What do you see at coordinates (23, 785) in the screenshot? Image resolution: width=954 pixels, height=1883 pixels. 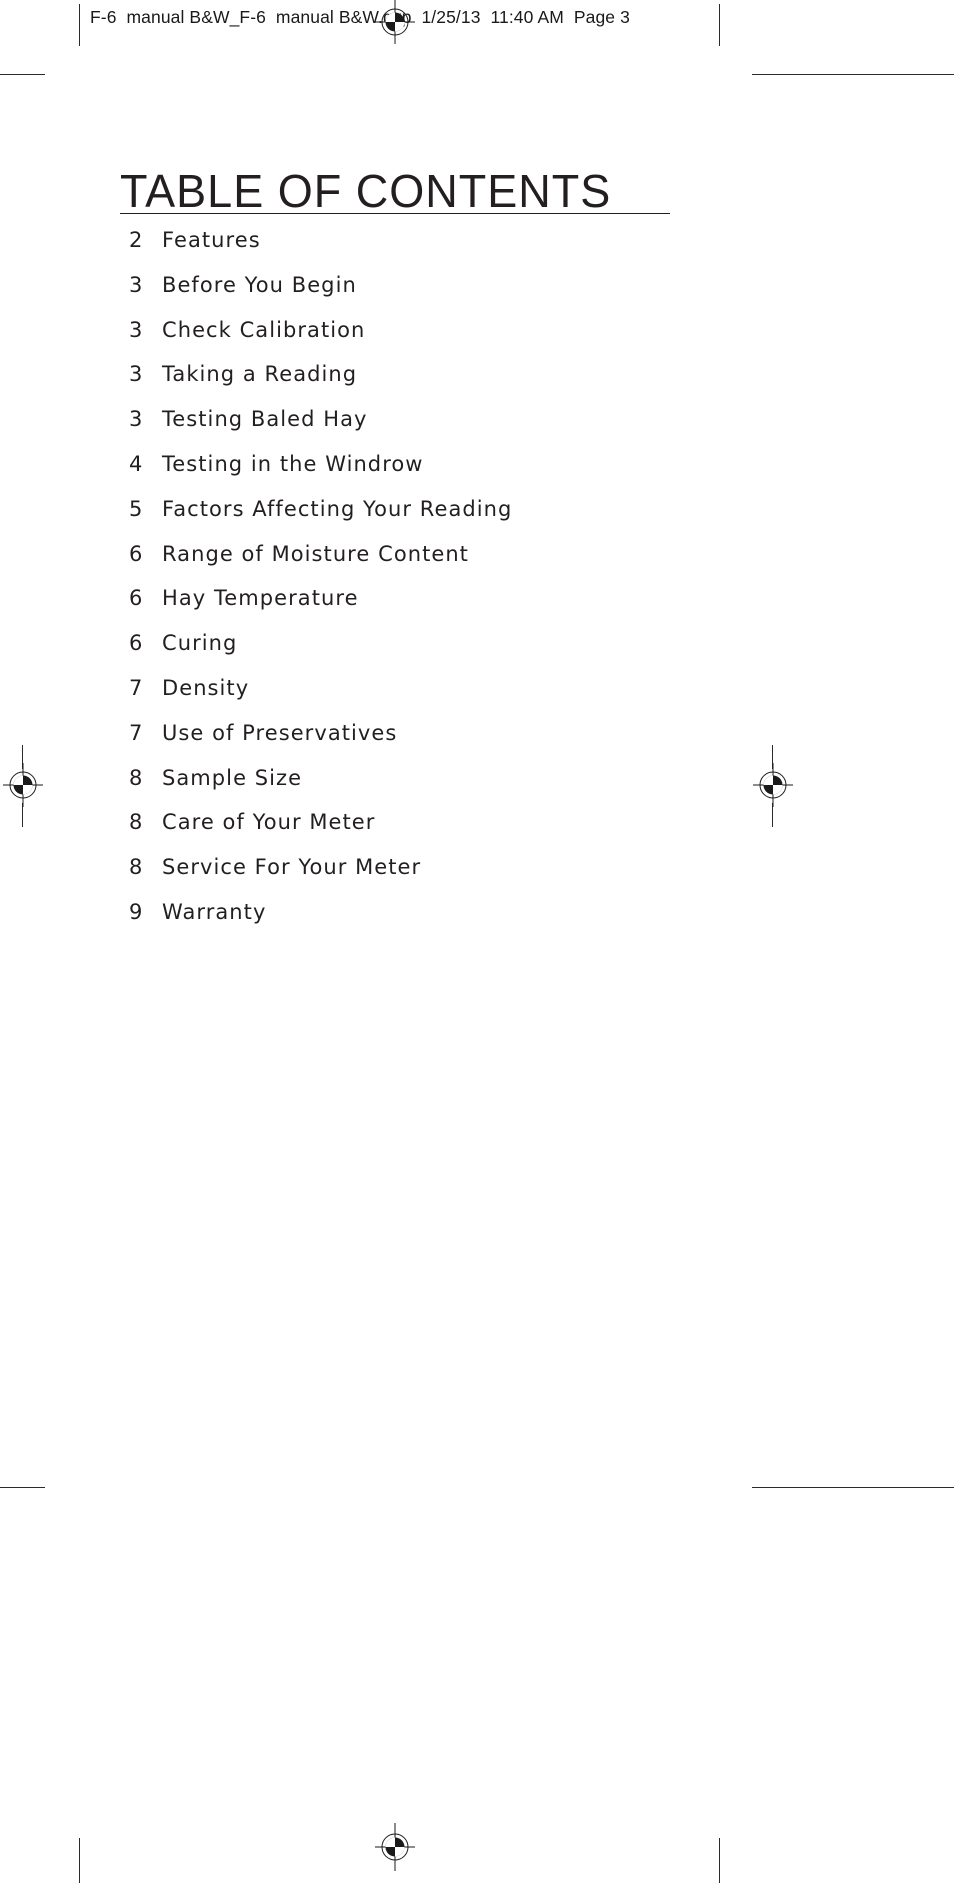 I see `registration-target-left-icon` at bounding box center [23, 785].